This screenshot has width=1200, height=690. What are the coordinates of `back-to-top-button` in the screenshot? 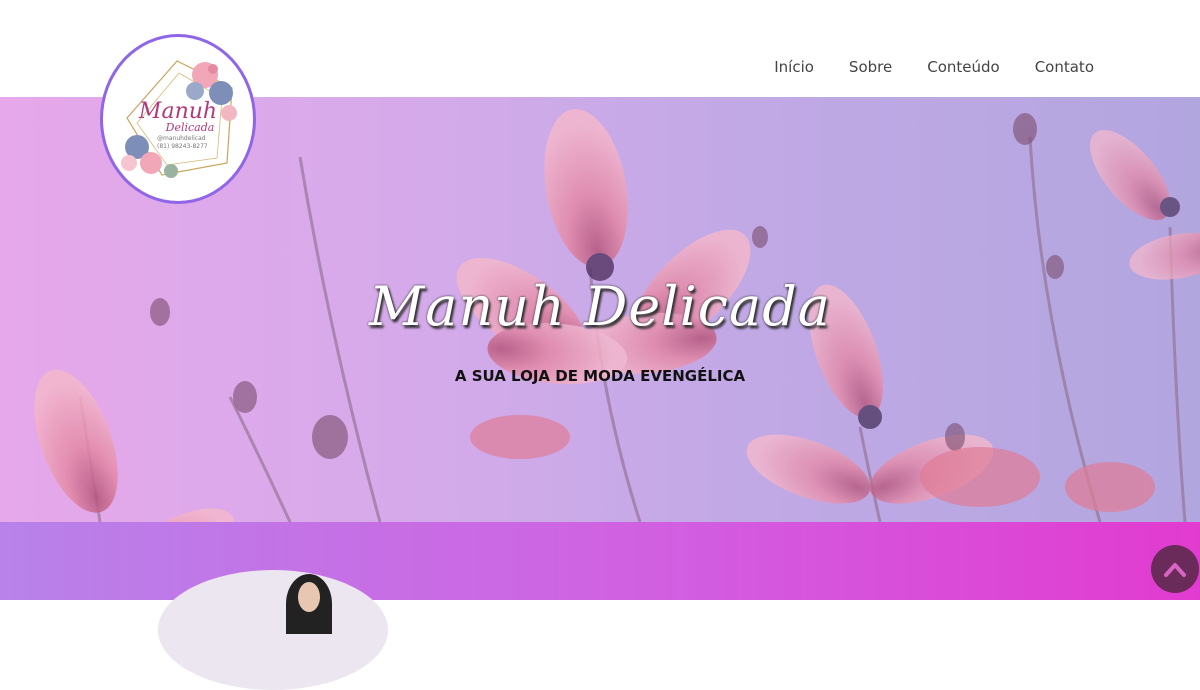 It's located at (1175, 569).